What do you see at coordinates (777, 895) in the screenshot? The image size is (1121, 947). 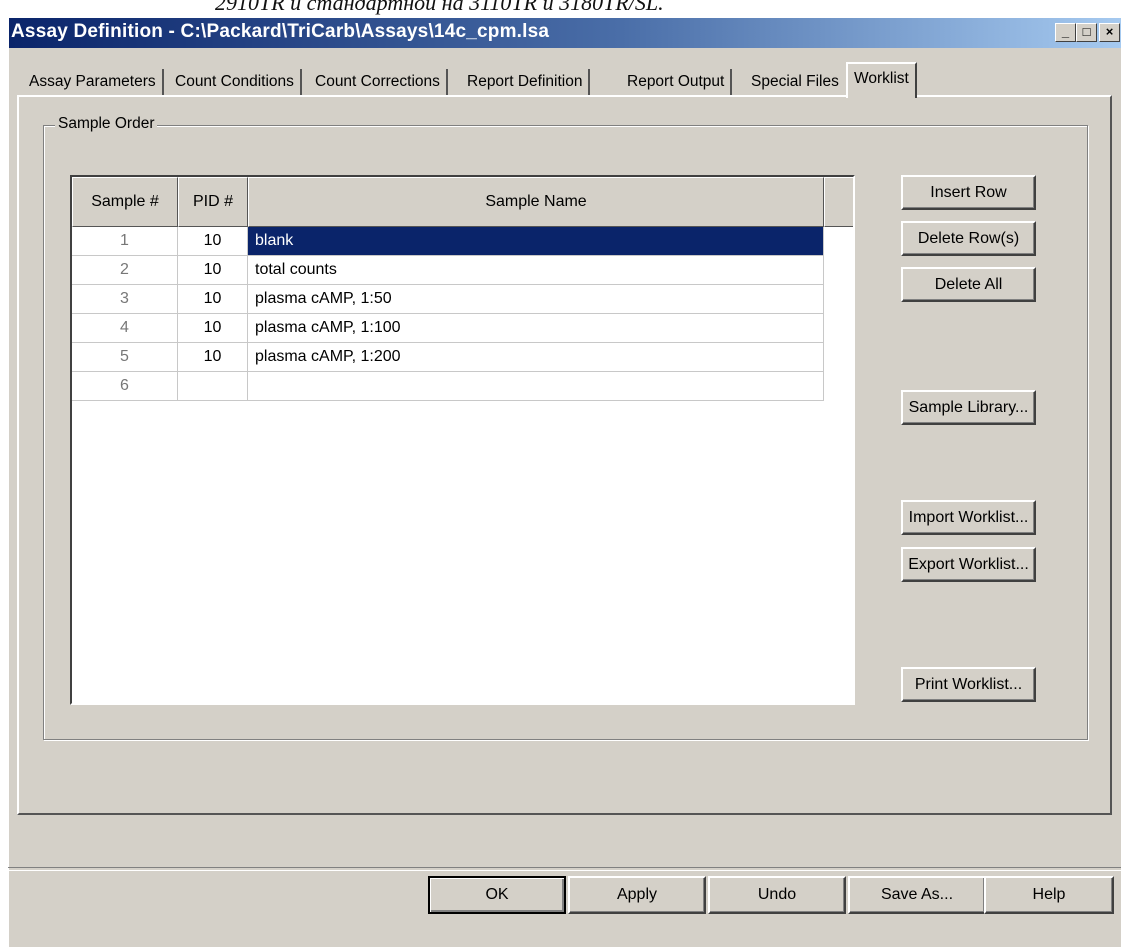 I see `undo-button: Undo` at bounding box center [777, 895].